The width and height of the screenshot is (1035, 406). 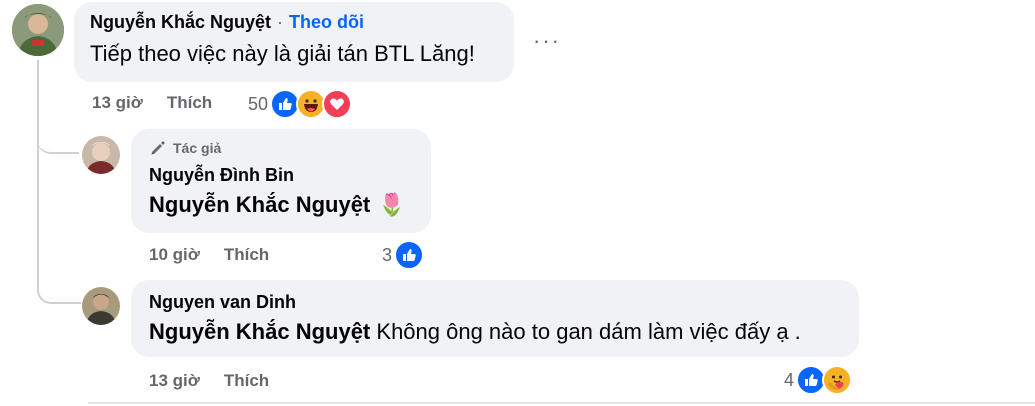 I want to click on reaction-count: 3, so click(x=387, y=254).